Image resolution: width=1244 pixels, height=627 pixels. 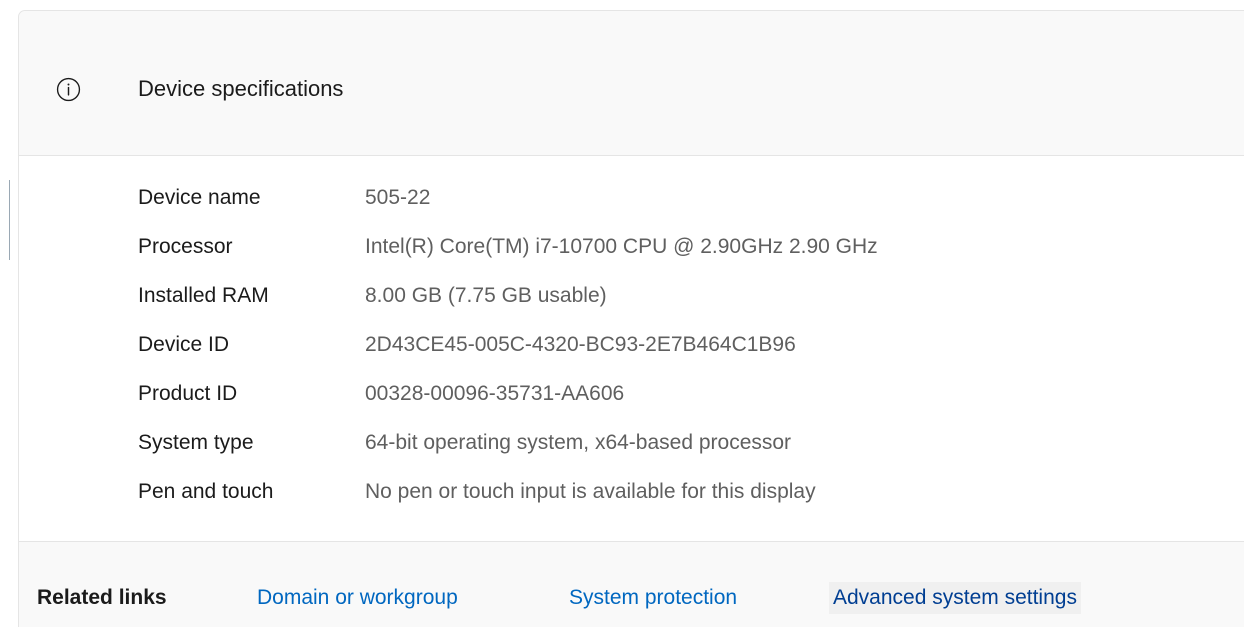 What do you see at coordinates (188, 393) in the screenshot?
I see `spec-label: Product ID` at bounding box center [188, 393].